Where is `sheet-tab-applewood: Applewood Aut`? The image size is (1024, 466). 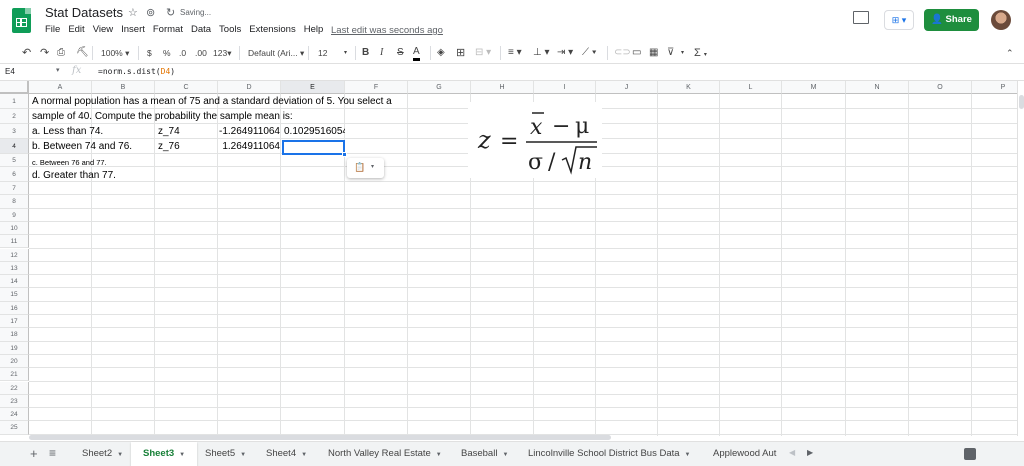
sheet-tab-applewood: Applewood Aut is located at coordinates (740, 454).